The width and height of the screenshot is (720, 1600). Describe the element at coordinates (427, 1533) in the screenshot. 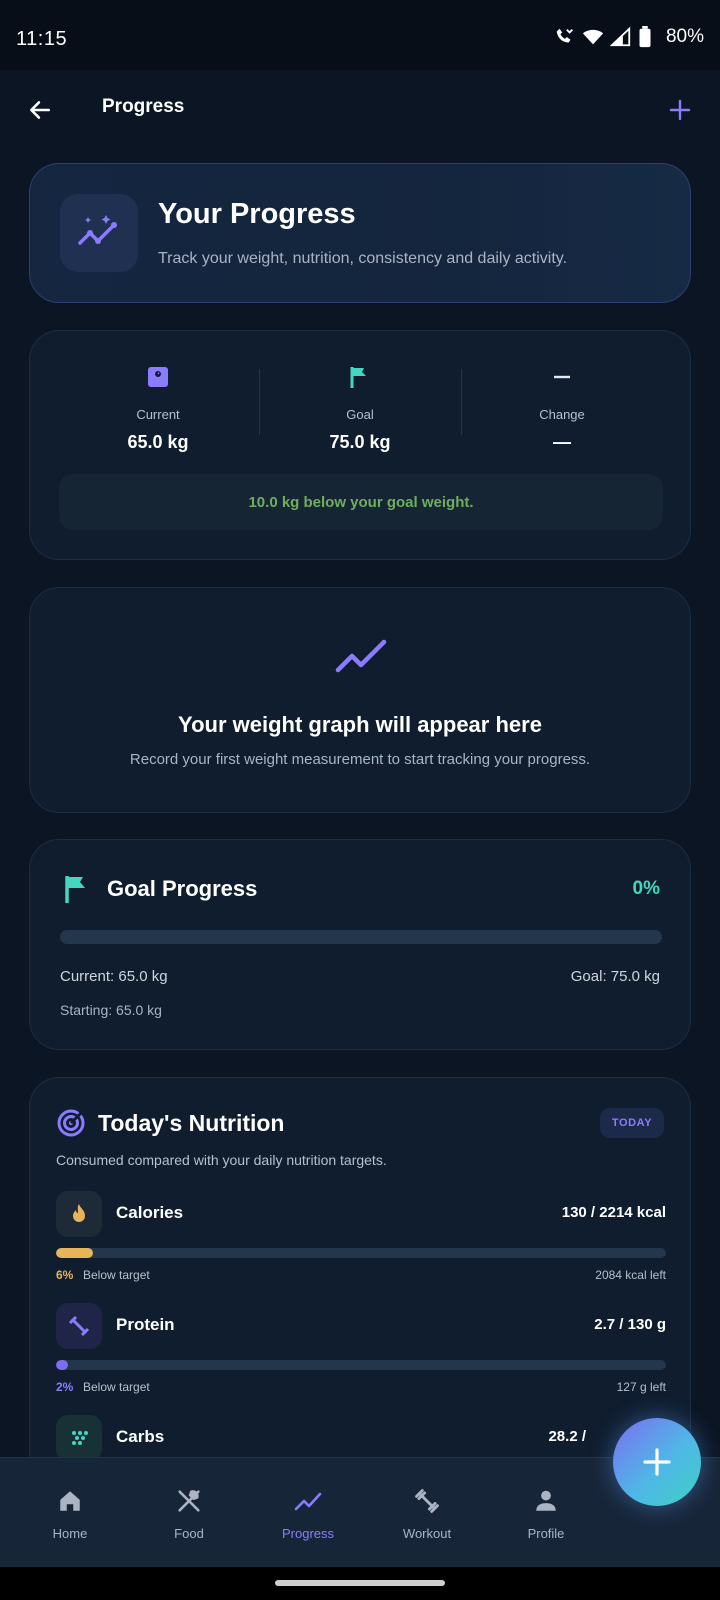

I see `nav-label: Workout` at that location.